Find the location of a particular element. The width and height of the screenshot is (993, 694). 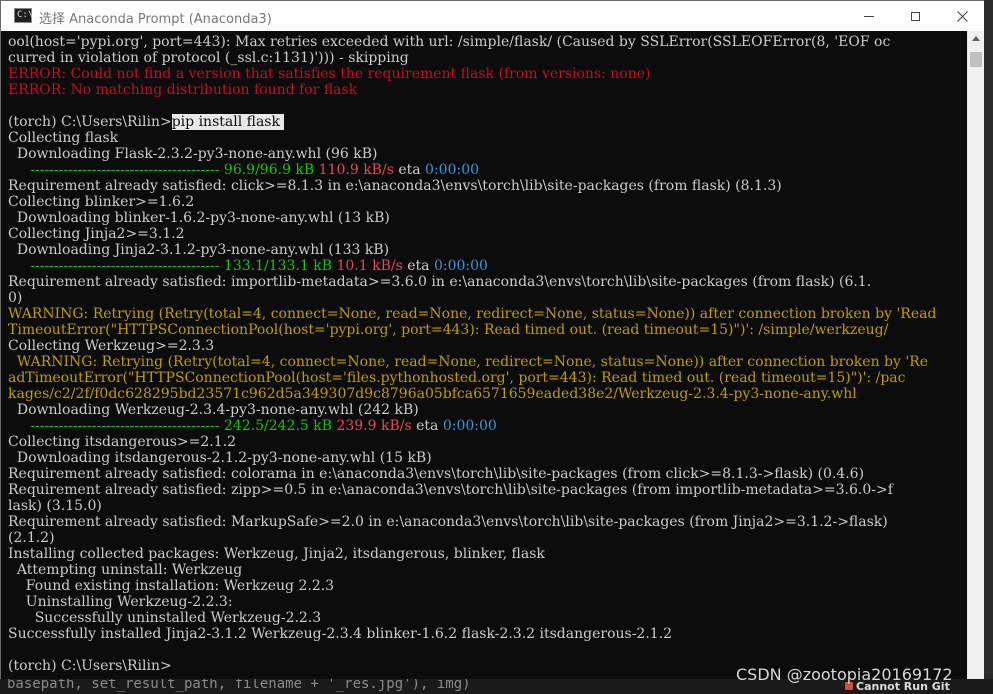

progress-size: 96.9/96.9 kB is located at coordinates (269, 170).